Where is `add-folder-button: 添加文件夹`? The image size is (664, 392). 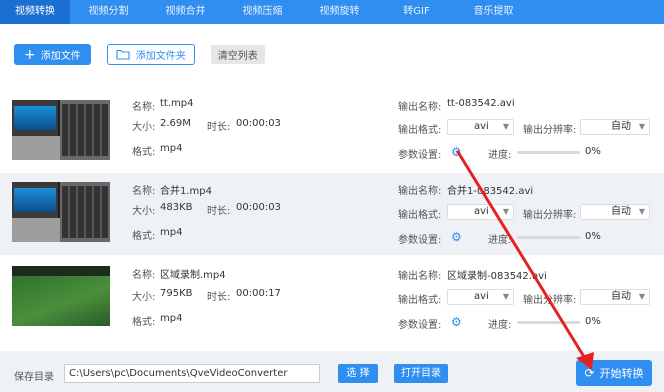
add-folder-button: 添加文件夹 is located at coordinates (150, 54).